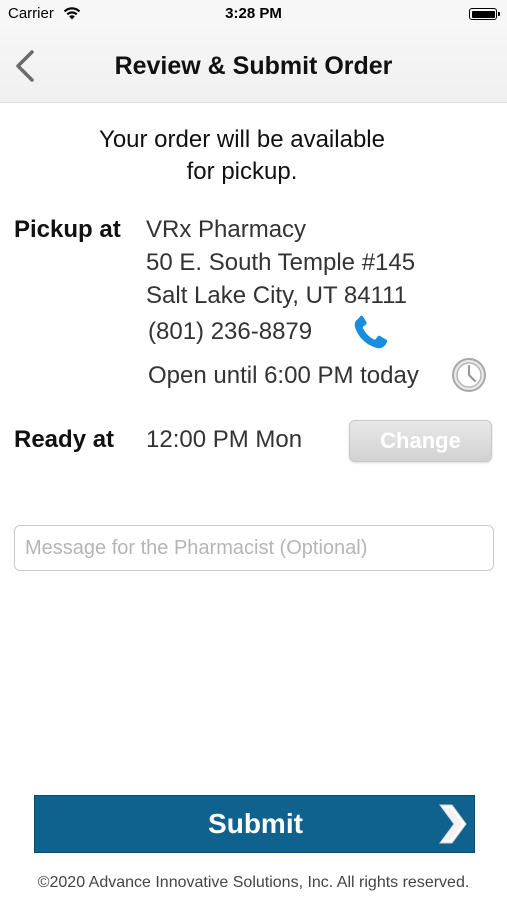  I want to click on page-title: Review & Submit Order, so click(253, 66).